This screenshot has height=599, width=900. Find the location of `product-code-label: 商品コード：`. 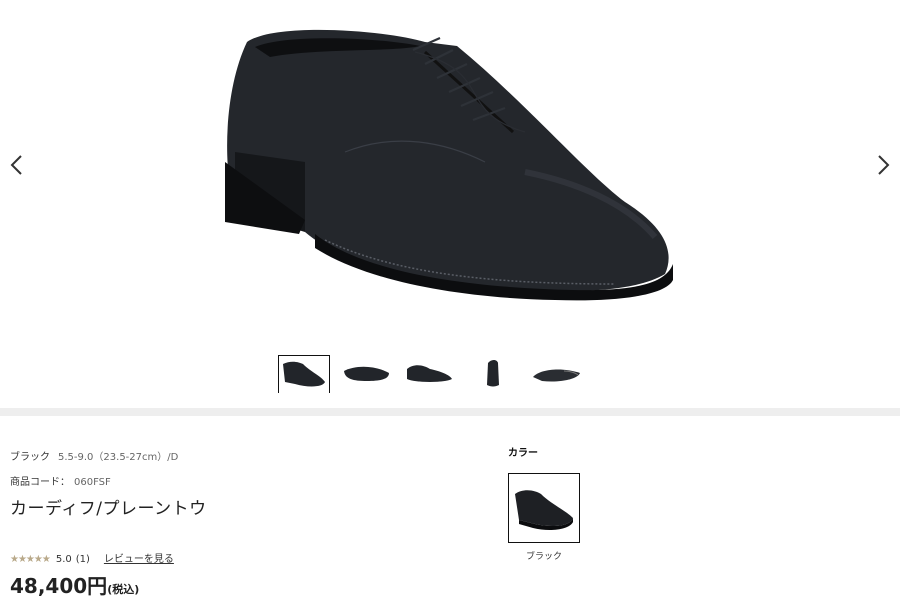

product-code-label: 商品コード： is located at coordinates (40, 482).